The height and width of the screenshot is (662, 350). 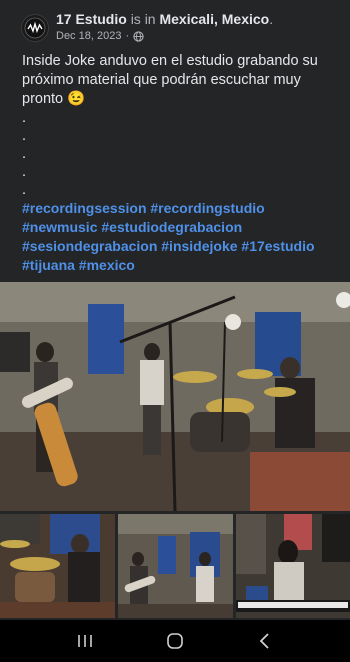 I want to click on logo-avatar-icon, so click(x=35, y=28).